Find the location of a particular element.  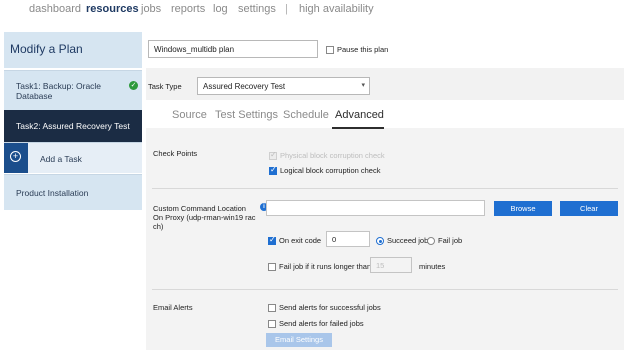

tab-advanced: Advanced is located at coordinates (359, 115).